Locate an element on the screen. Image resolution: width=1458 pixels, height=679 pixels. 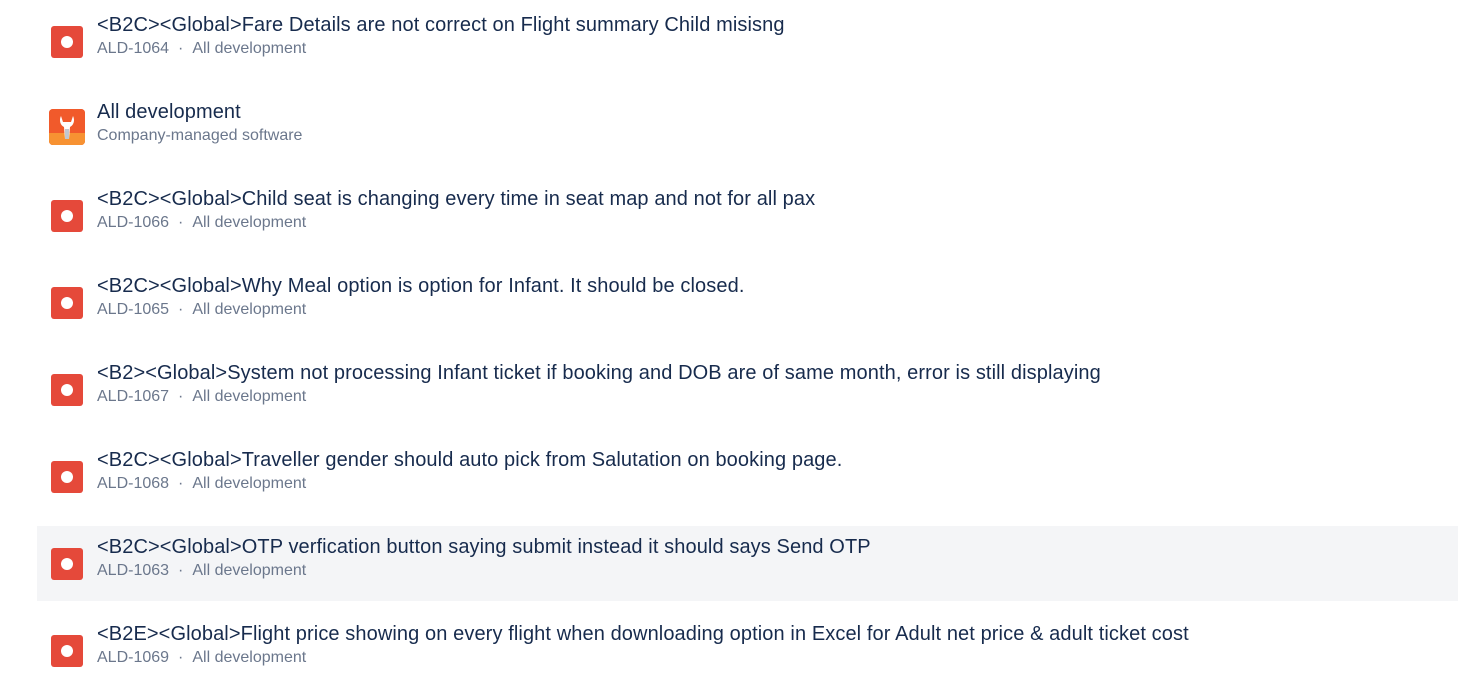
project-type: Company-managed software is located at coordinates (200, 135).